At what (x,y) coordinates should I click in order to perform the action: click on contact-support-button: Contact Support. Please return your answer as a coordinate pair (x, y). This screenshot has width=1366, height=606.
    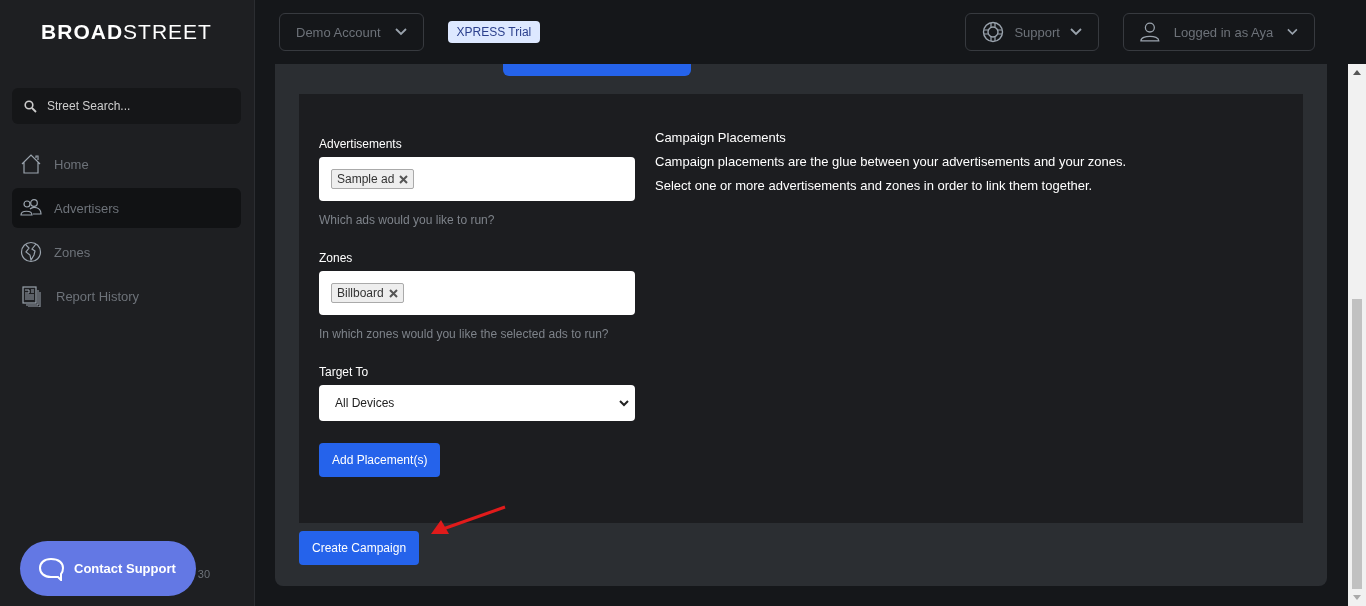
    Looking at the image, I should click on (108, 568).